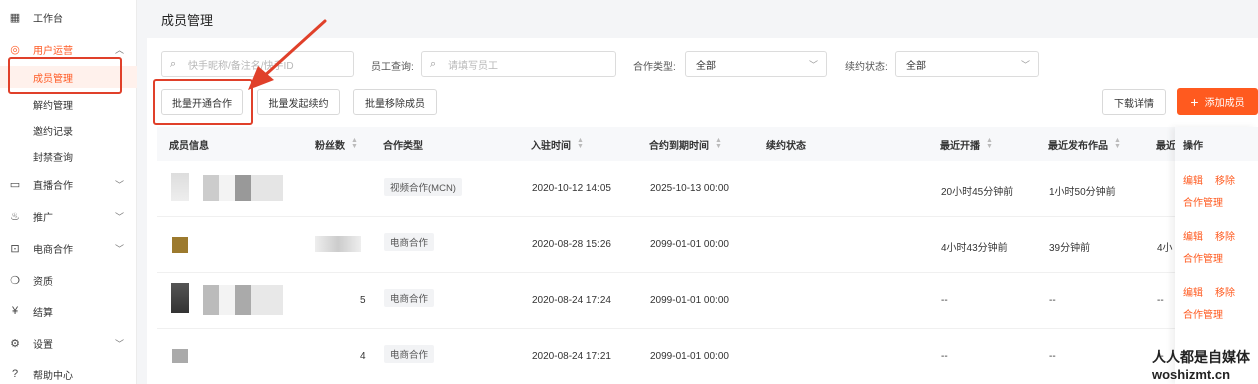 The height and width of the screenshot is (384, 1258). Describe the element at coordinates (53, 186) in the screenshot. I see `sidebar-item-label: 直播合作` at that location.